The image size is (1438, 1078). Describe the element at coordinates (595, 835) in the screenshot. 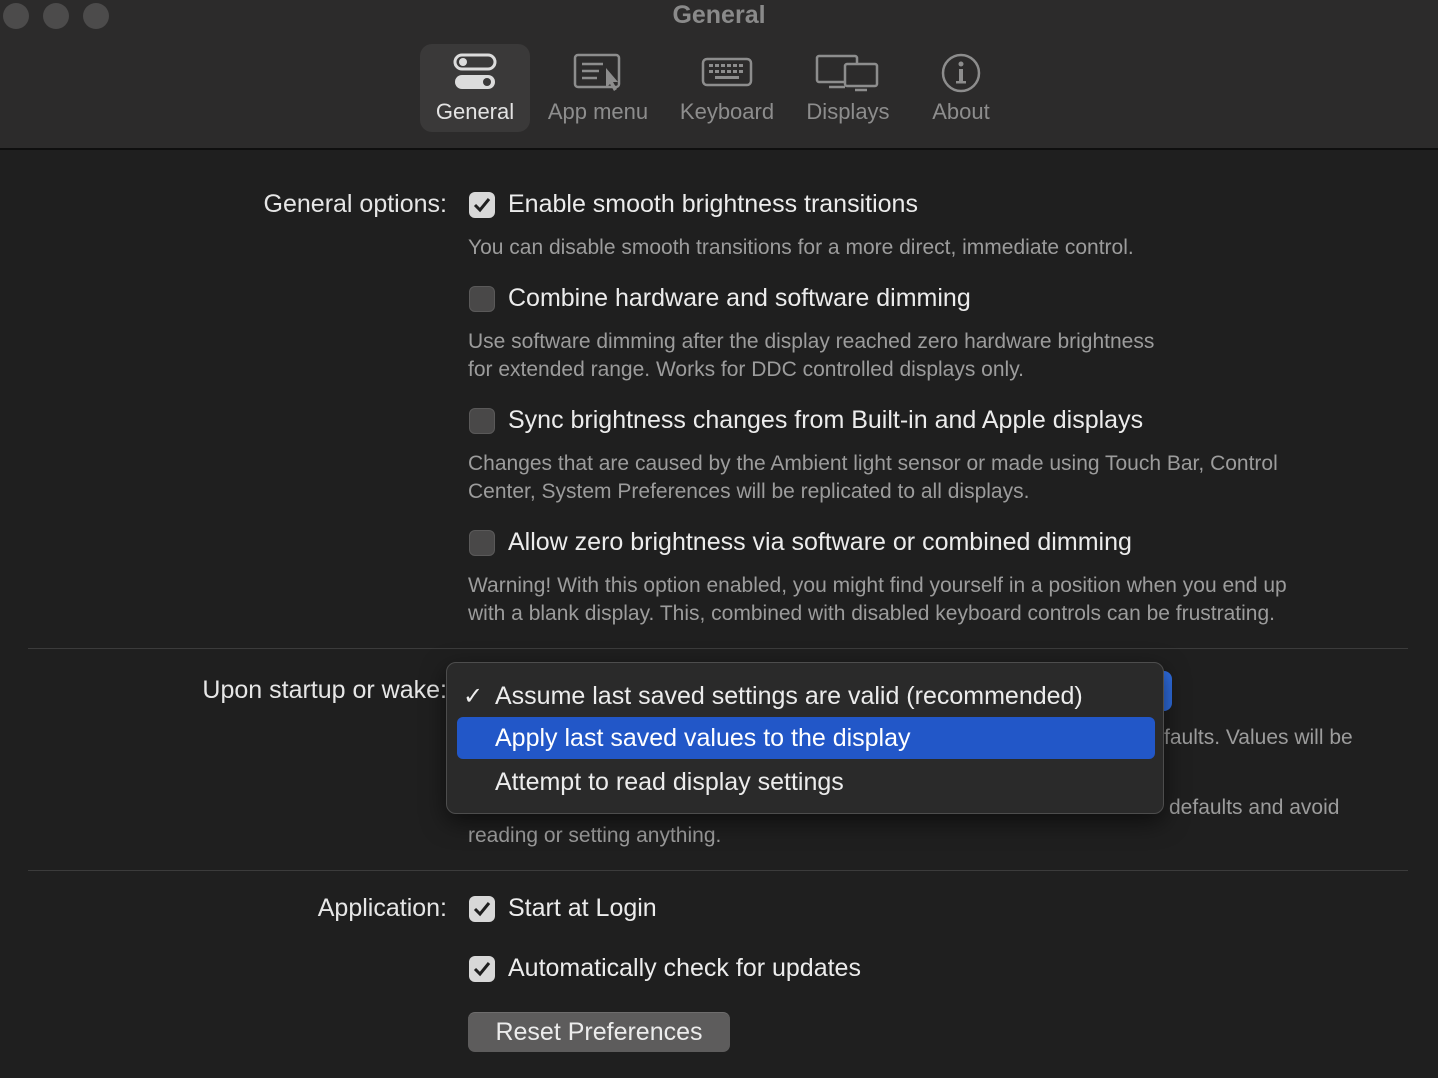

I see `startup-note-line2: reading or setting anything.` at that location.